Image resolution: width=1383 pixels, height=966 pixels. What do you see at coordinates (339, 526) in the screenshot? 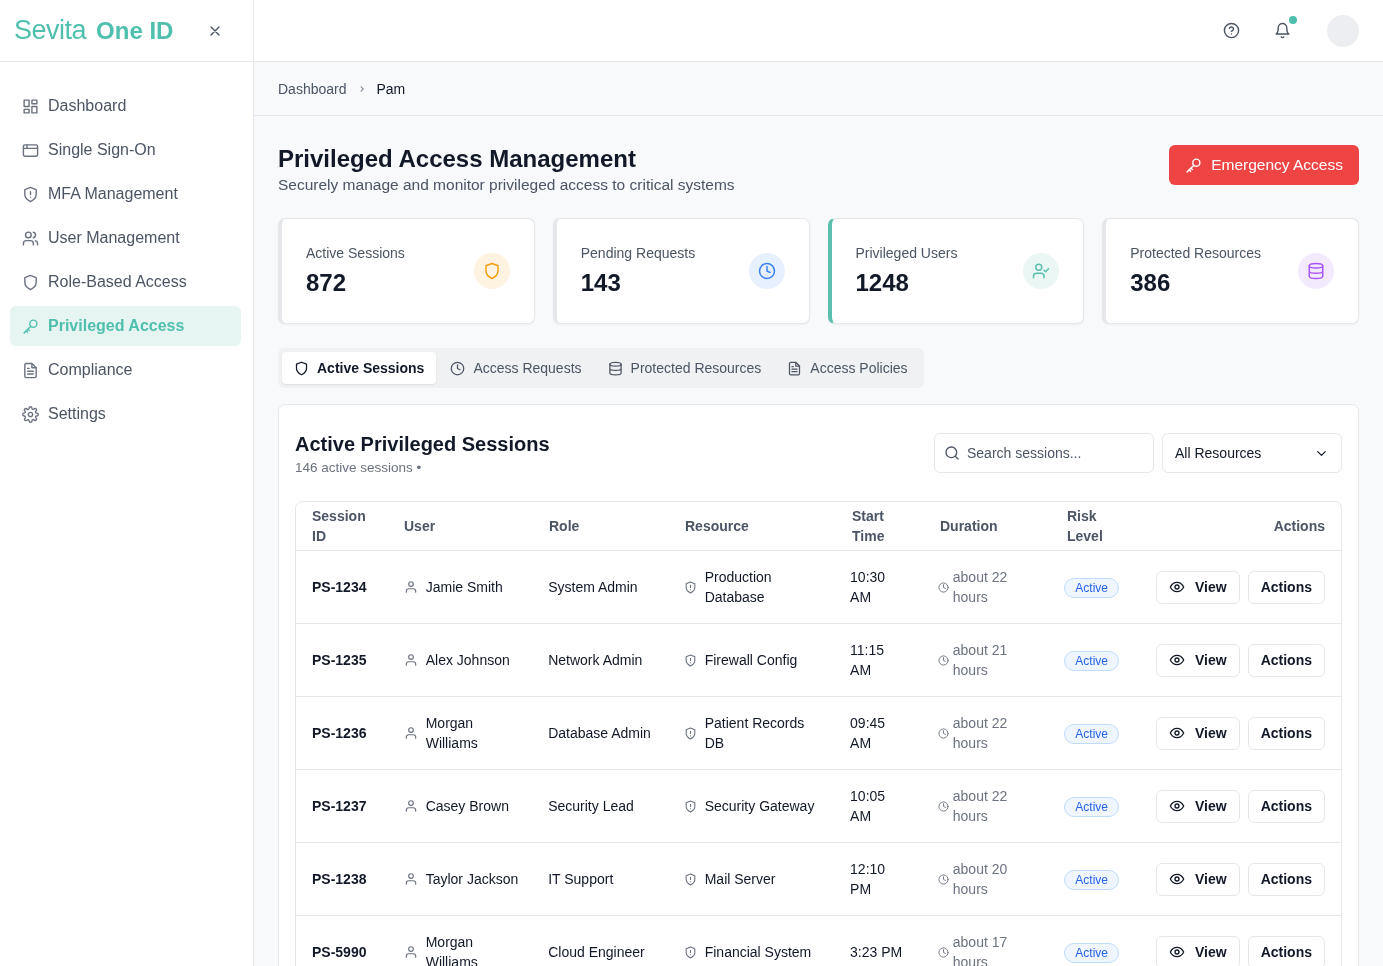
I see `column-header: Session ID` at bounding box center [339, 526].